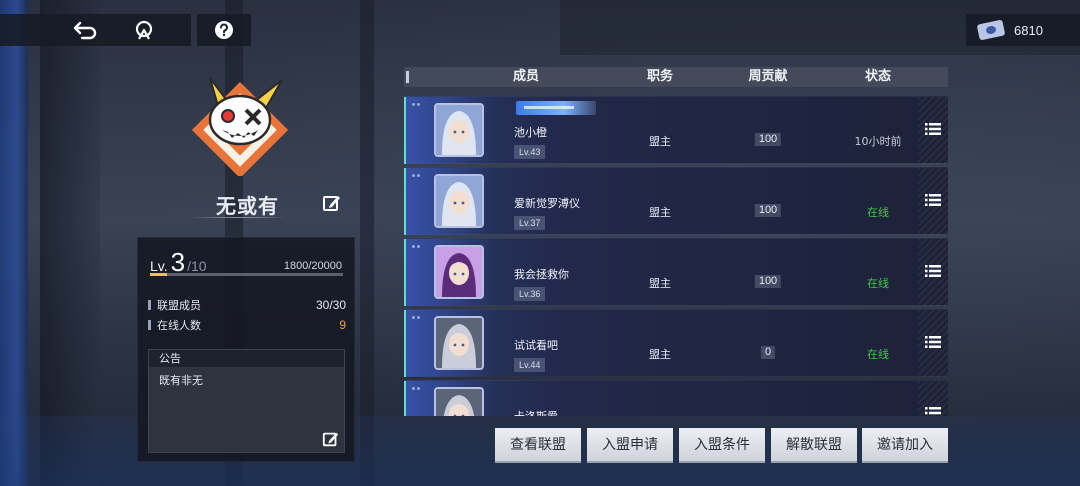 This screenshot has width=1080, height=486. Describe the element at coordinates (530, 132) in the screenshot. I see `member-name: 池小橙` at that location.